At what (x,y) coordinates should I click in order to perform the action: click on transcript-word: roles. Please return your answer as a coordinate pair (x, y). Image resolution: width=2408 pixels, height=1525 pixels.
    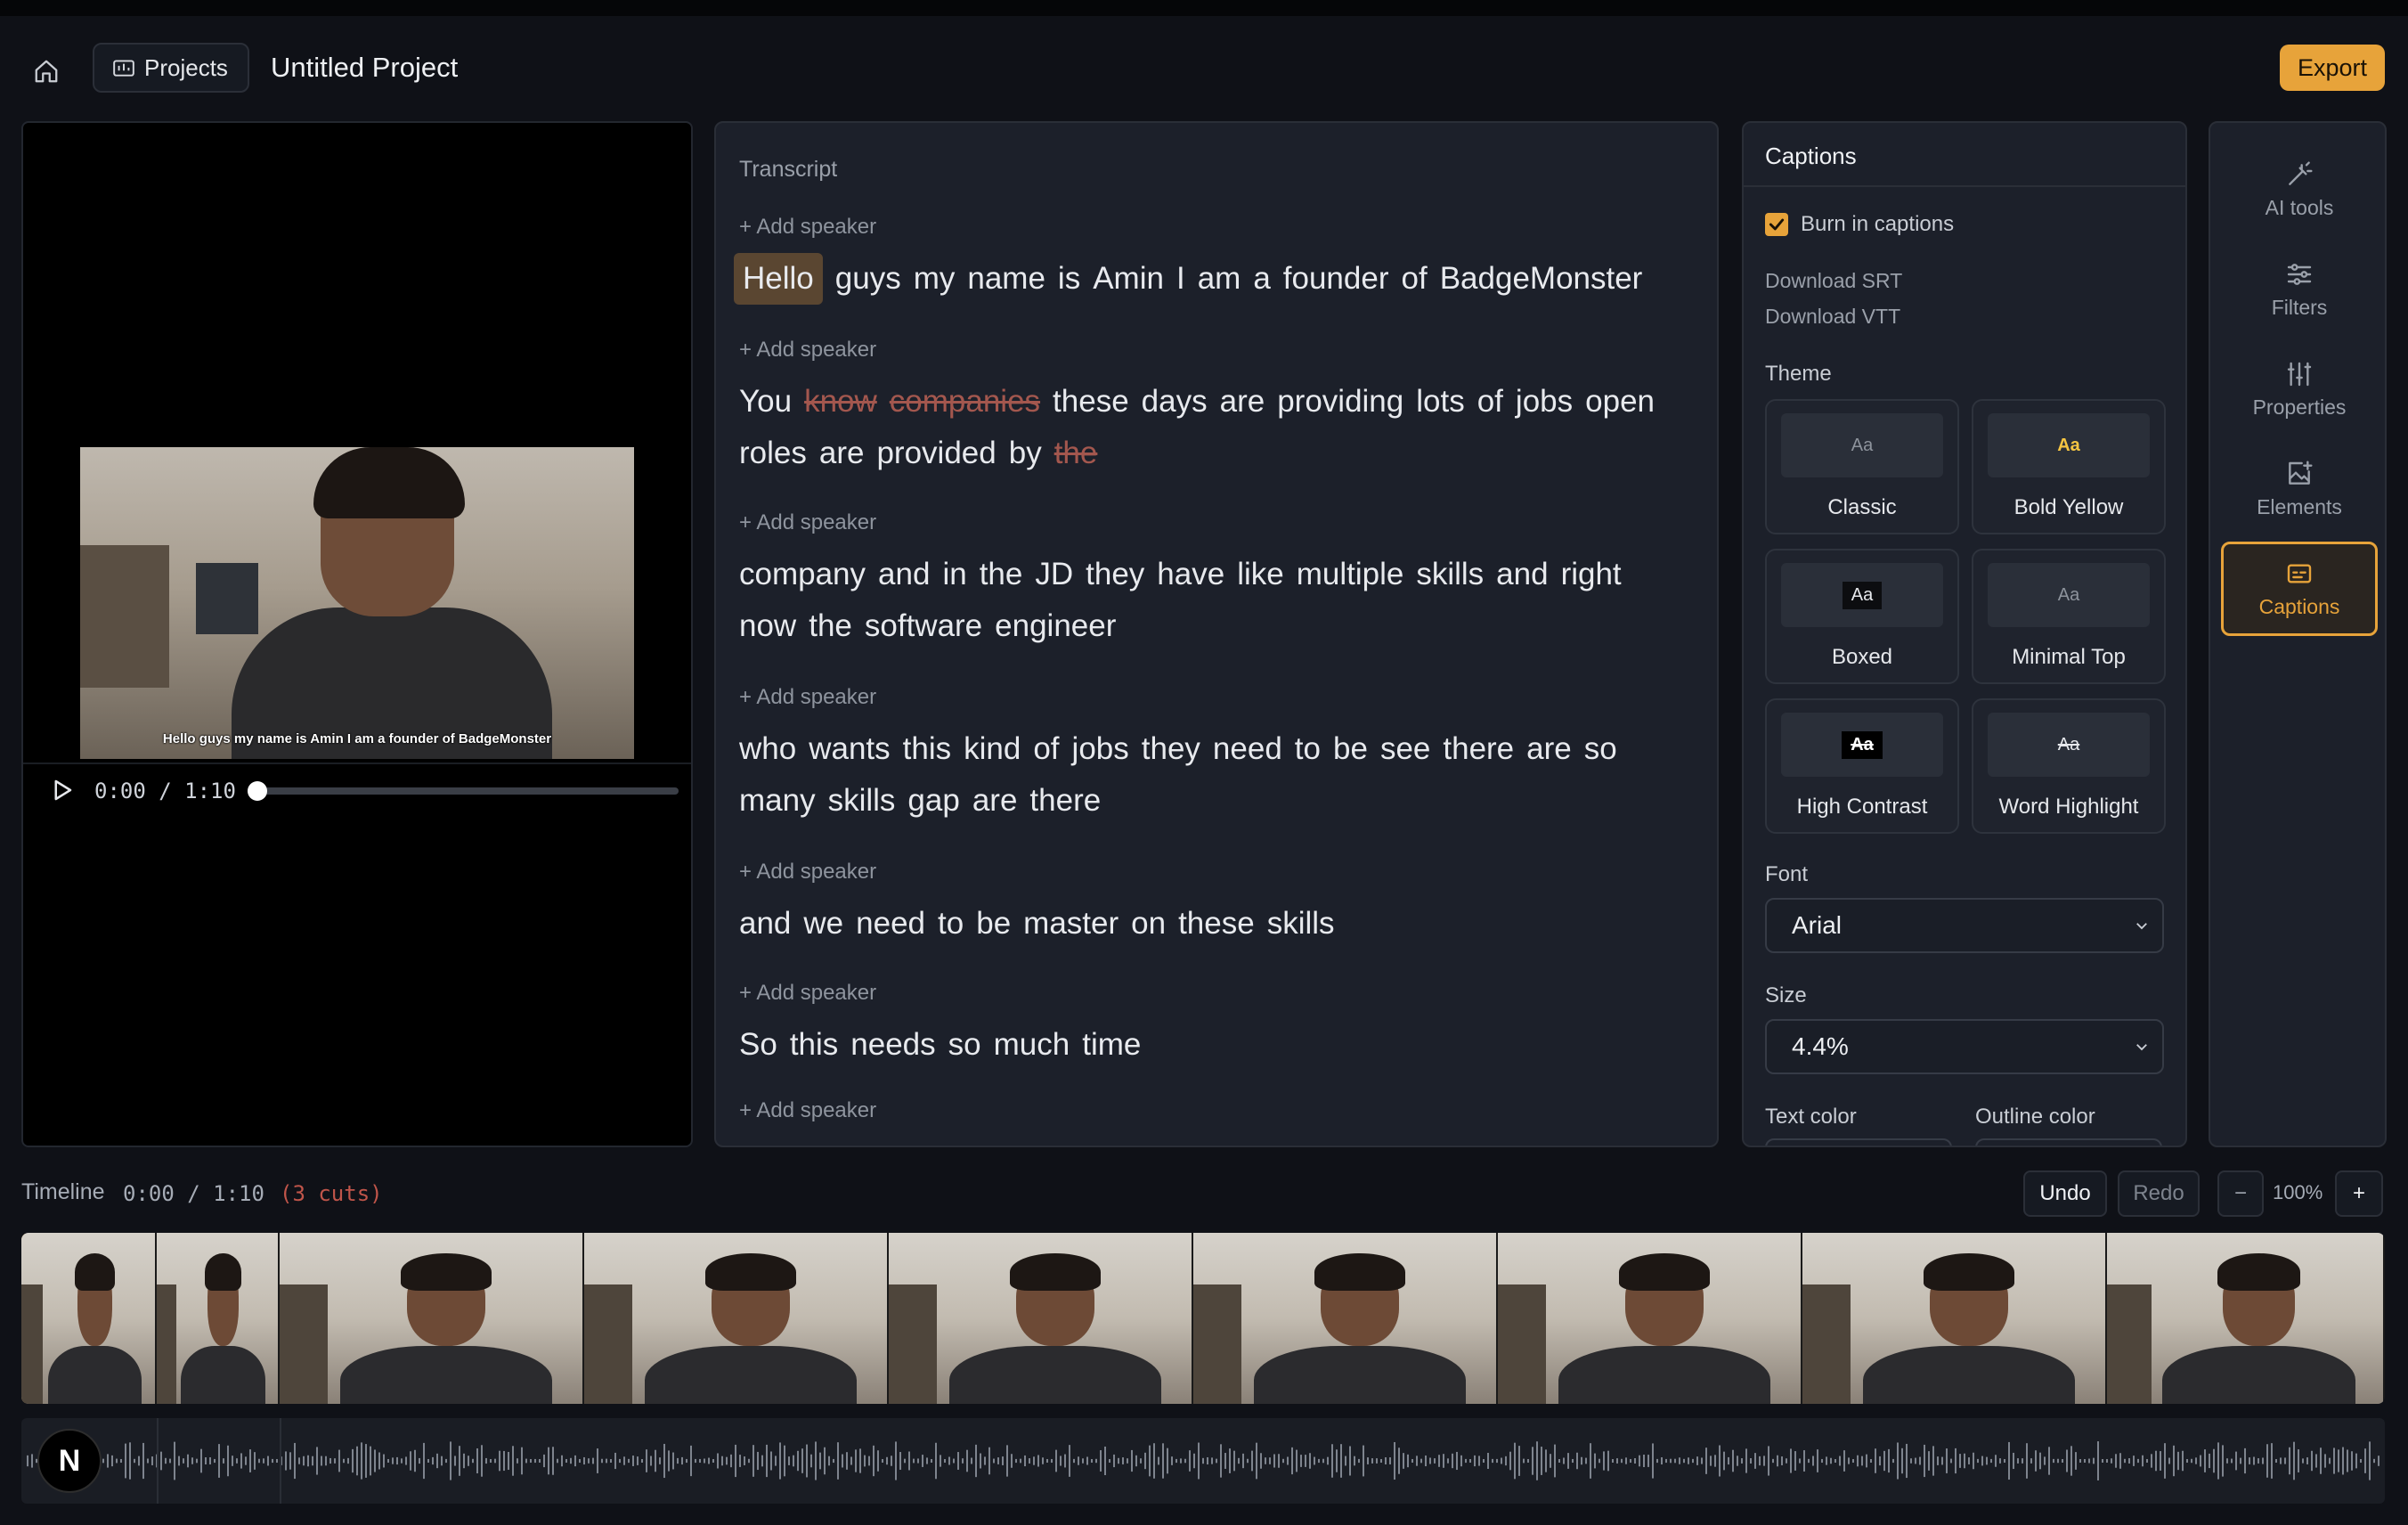
    Looking at the image, I should click on (773, 453).